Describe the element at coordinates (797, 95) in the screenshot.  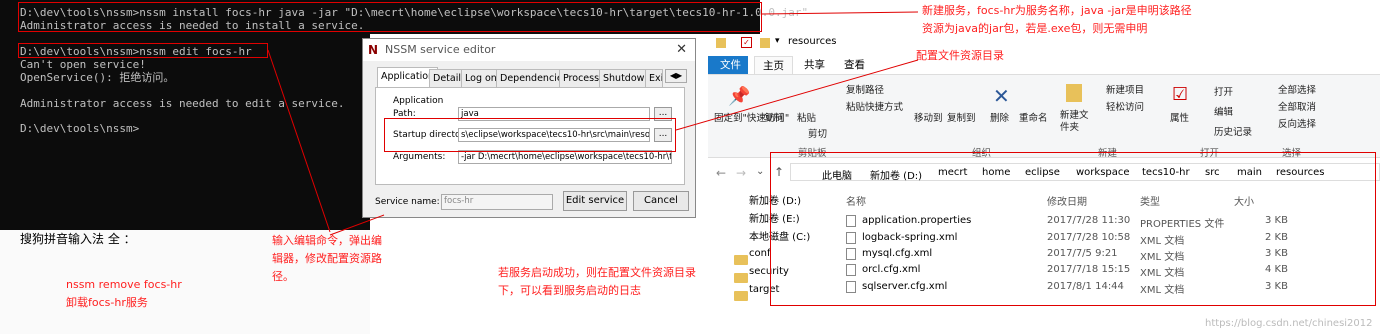
I see `arrow-config-dir` at that location.